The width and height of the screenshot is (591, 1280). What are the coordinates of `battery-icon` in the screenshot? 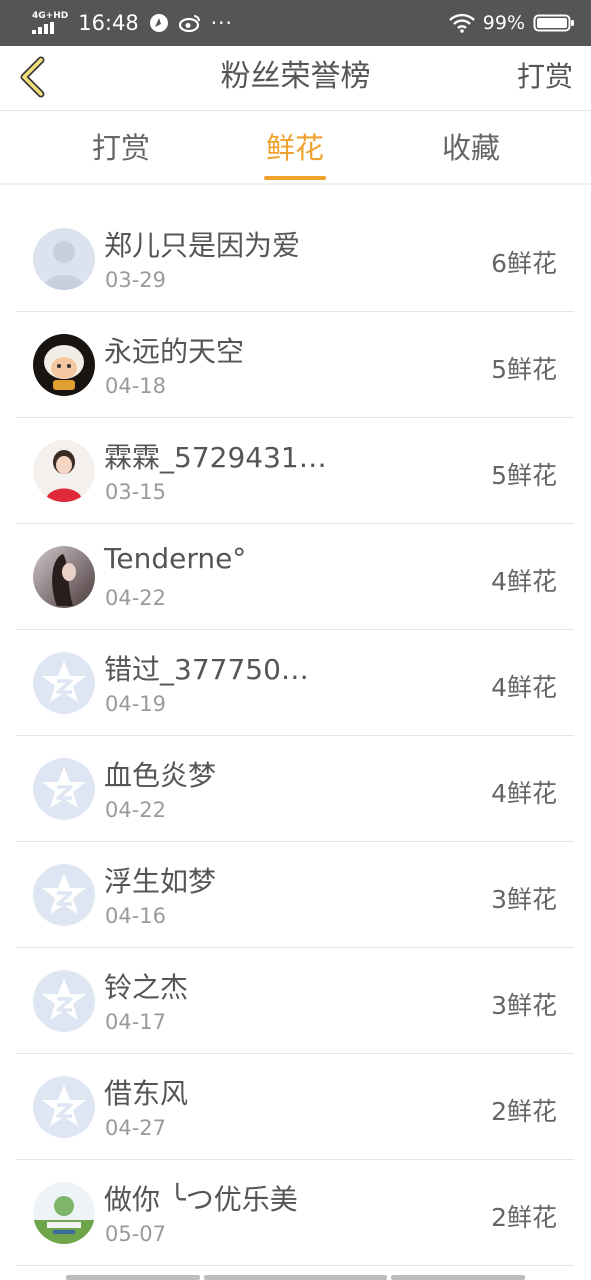 It's located at (554, 23).